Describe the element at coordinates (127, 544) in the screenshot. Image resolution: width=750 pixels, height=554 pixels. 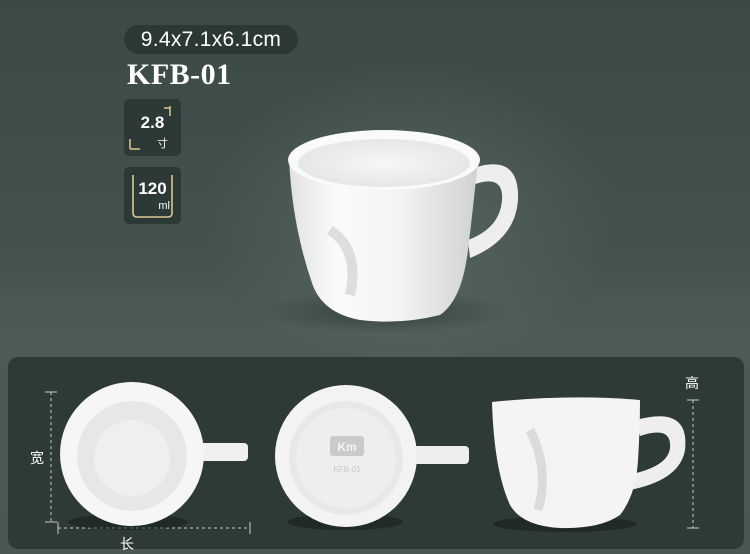
I see `length-label: 长` at that location.